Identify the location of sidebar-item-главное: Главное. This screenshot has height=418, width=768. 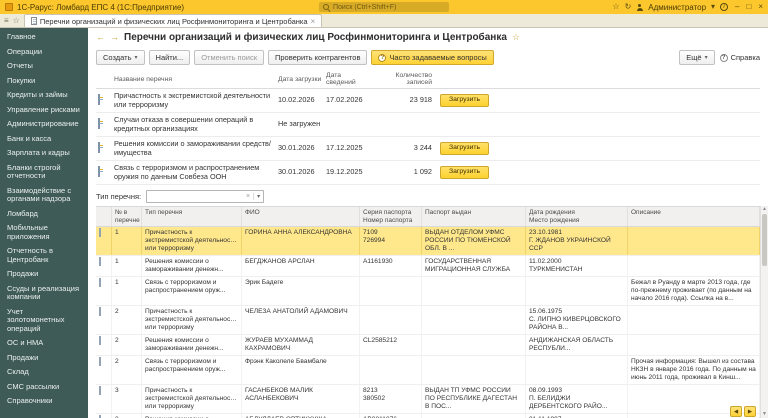
(44, 37).